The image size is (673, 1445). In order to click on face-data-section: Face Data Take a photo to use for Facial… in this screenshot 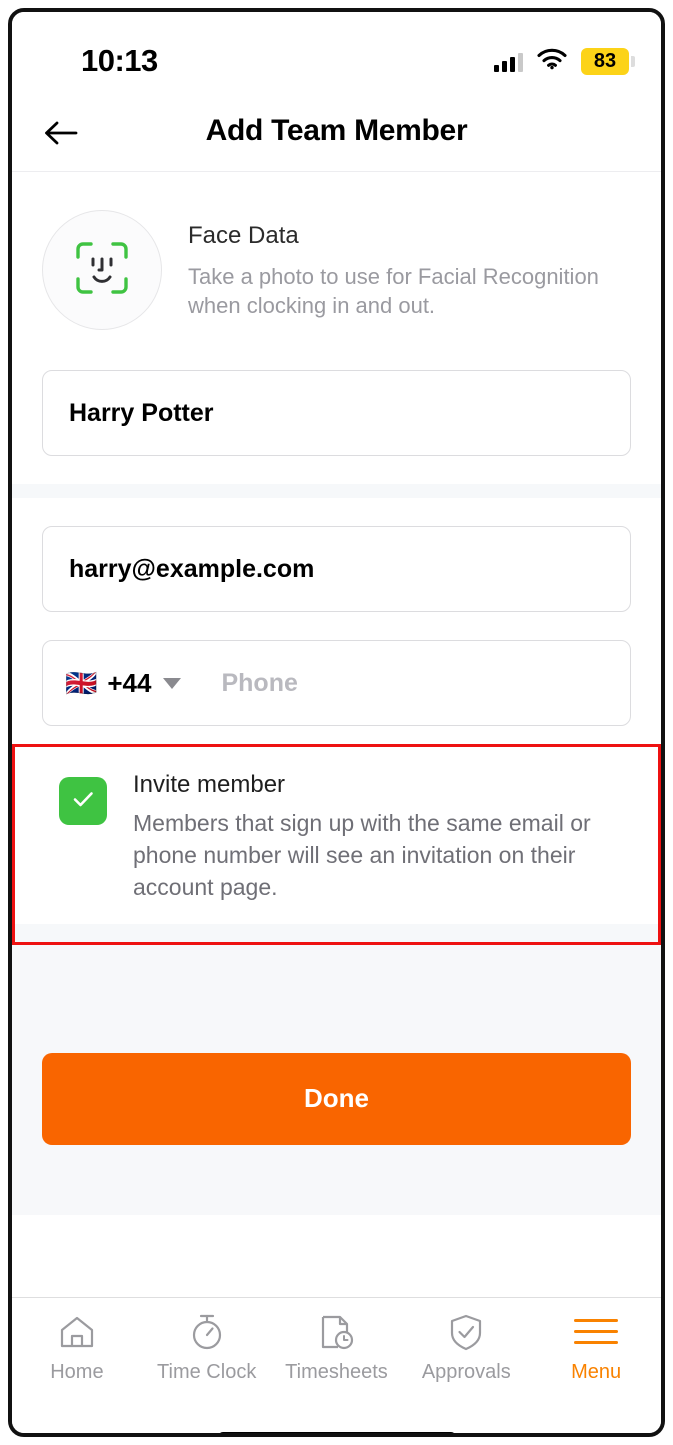, I will do `click(336, 271)`.